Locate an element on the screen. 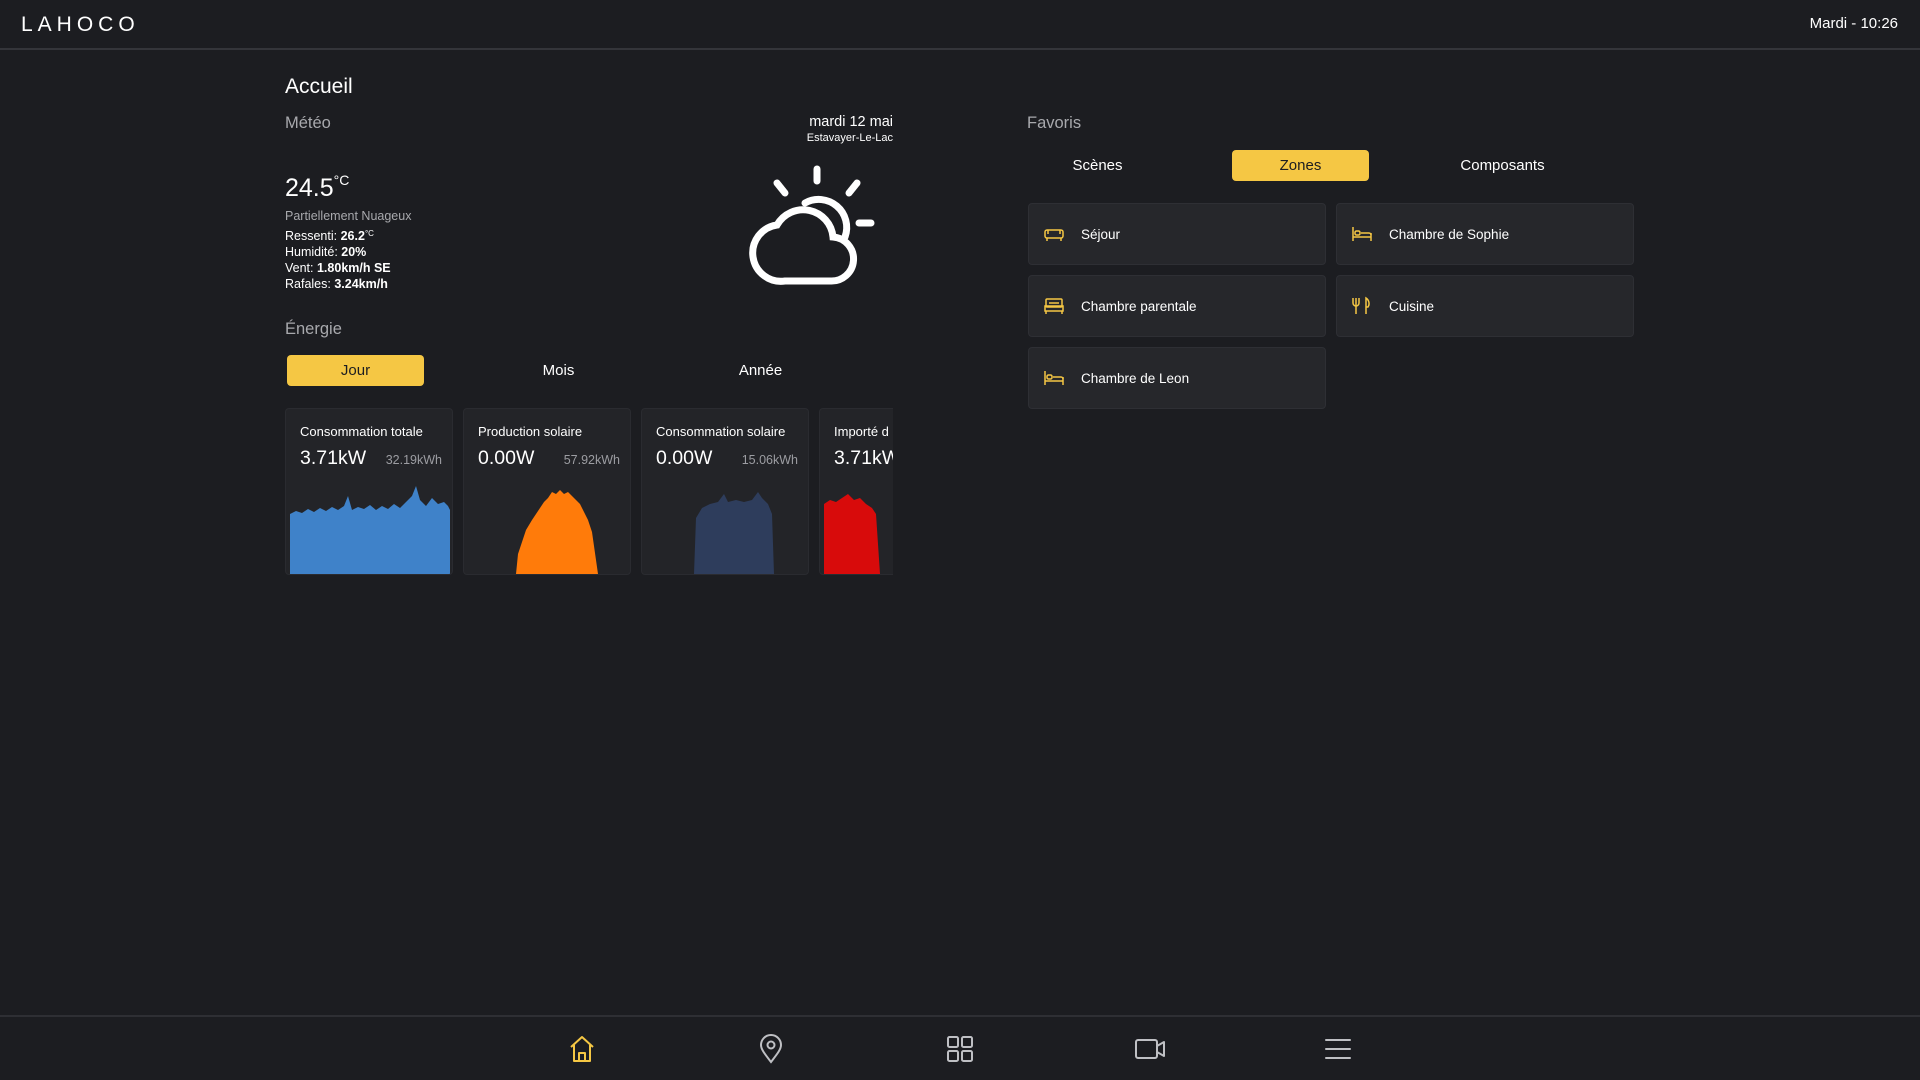 This screenshot has height=1080, width=1920. sofa-icon is located at coordinates (1054, 235).